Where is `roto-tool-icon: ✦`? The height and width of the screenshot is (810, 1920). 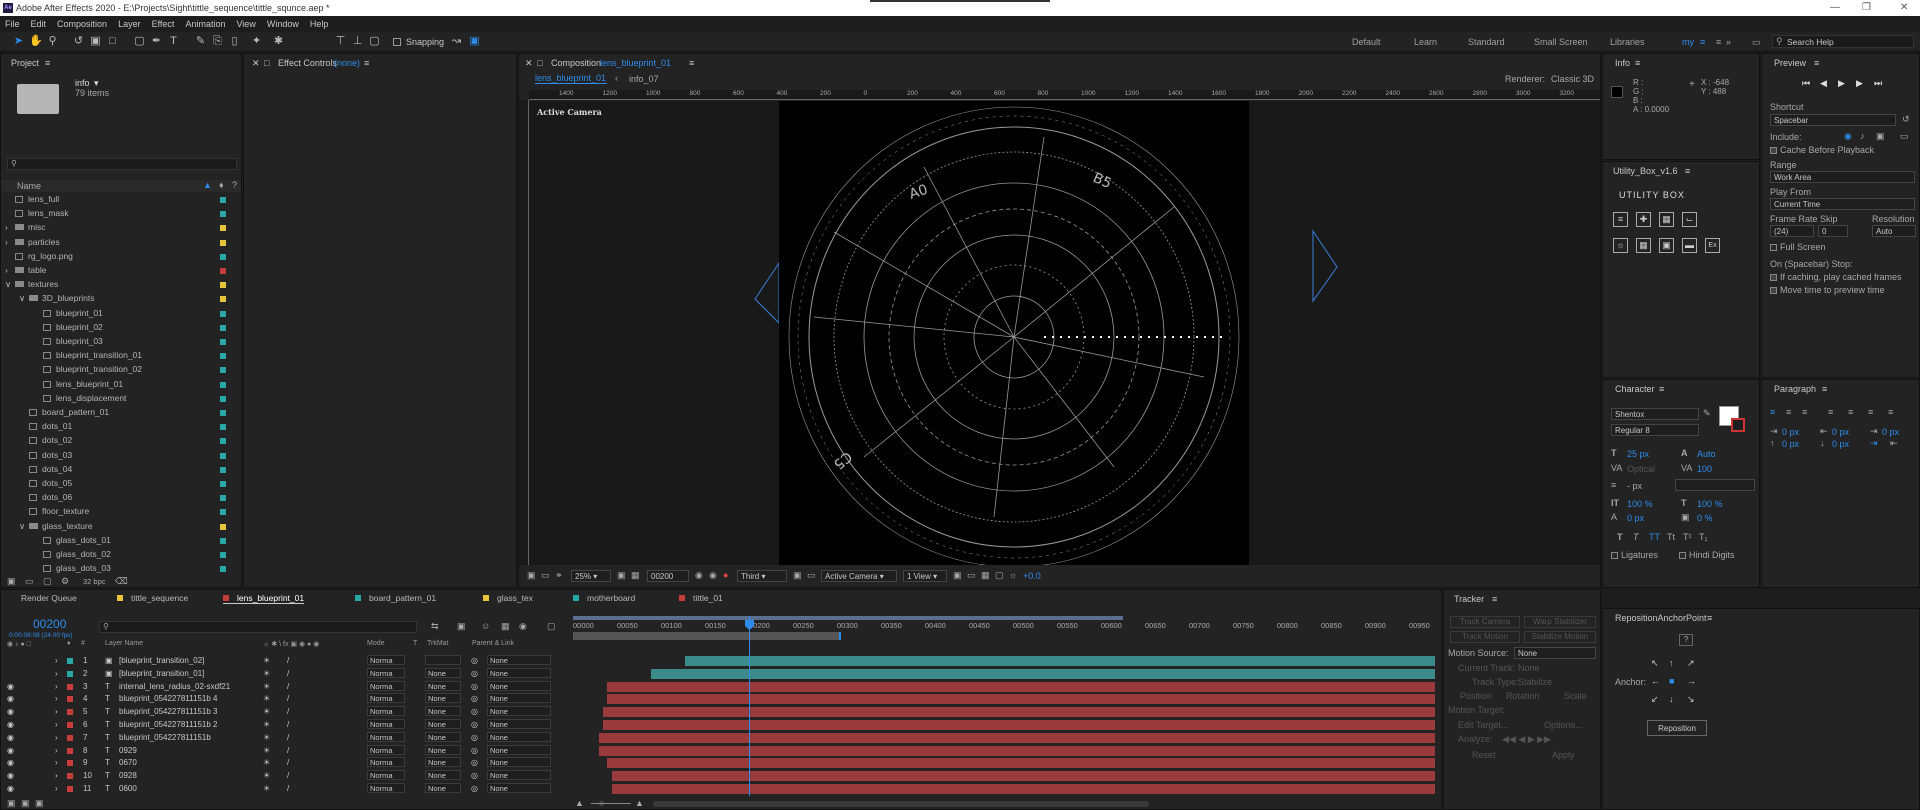
roto-tool-icon: ✦ is located at coordinates (256, 41).